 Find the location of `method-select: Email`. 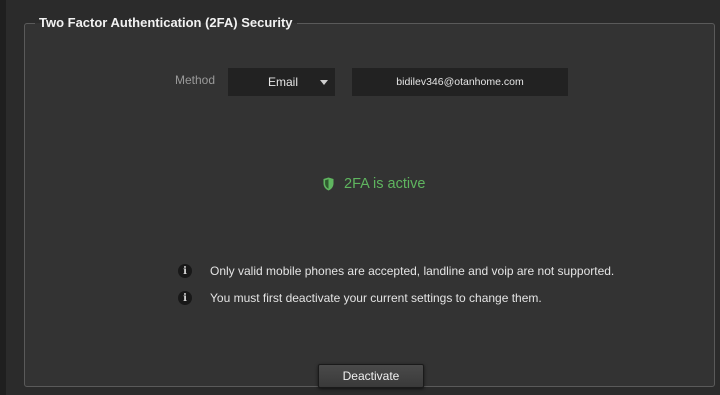

method-select: Email is located at coordinates (281, 82).